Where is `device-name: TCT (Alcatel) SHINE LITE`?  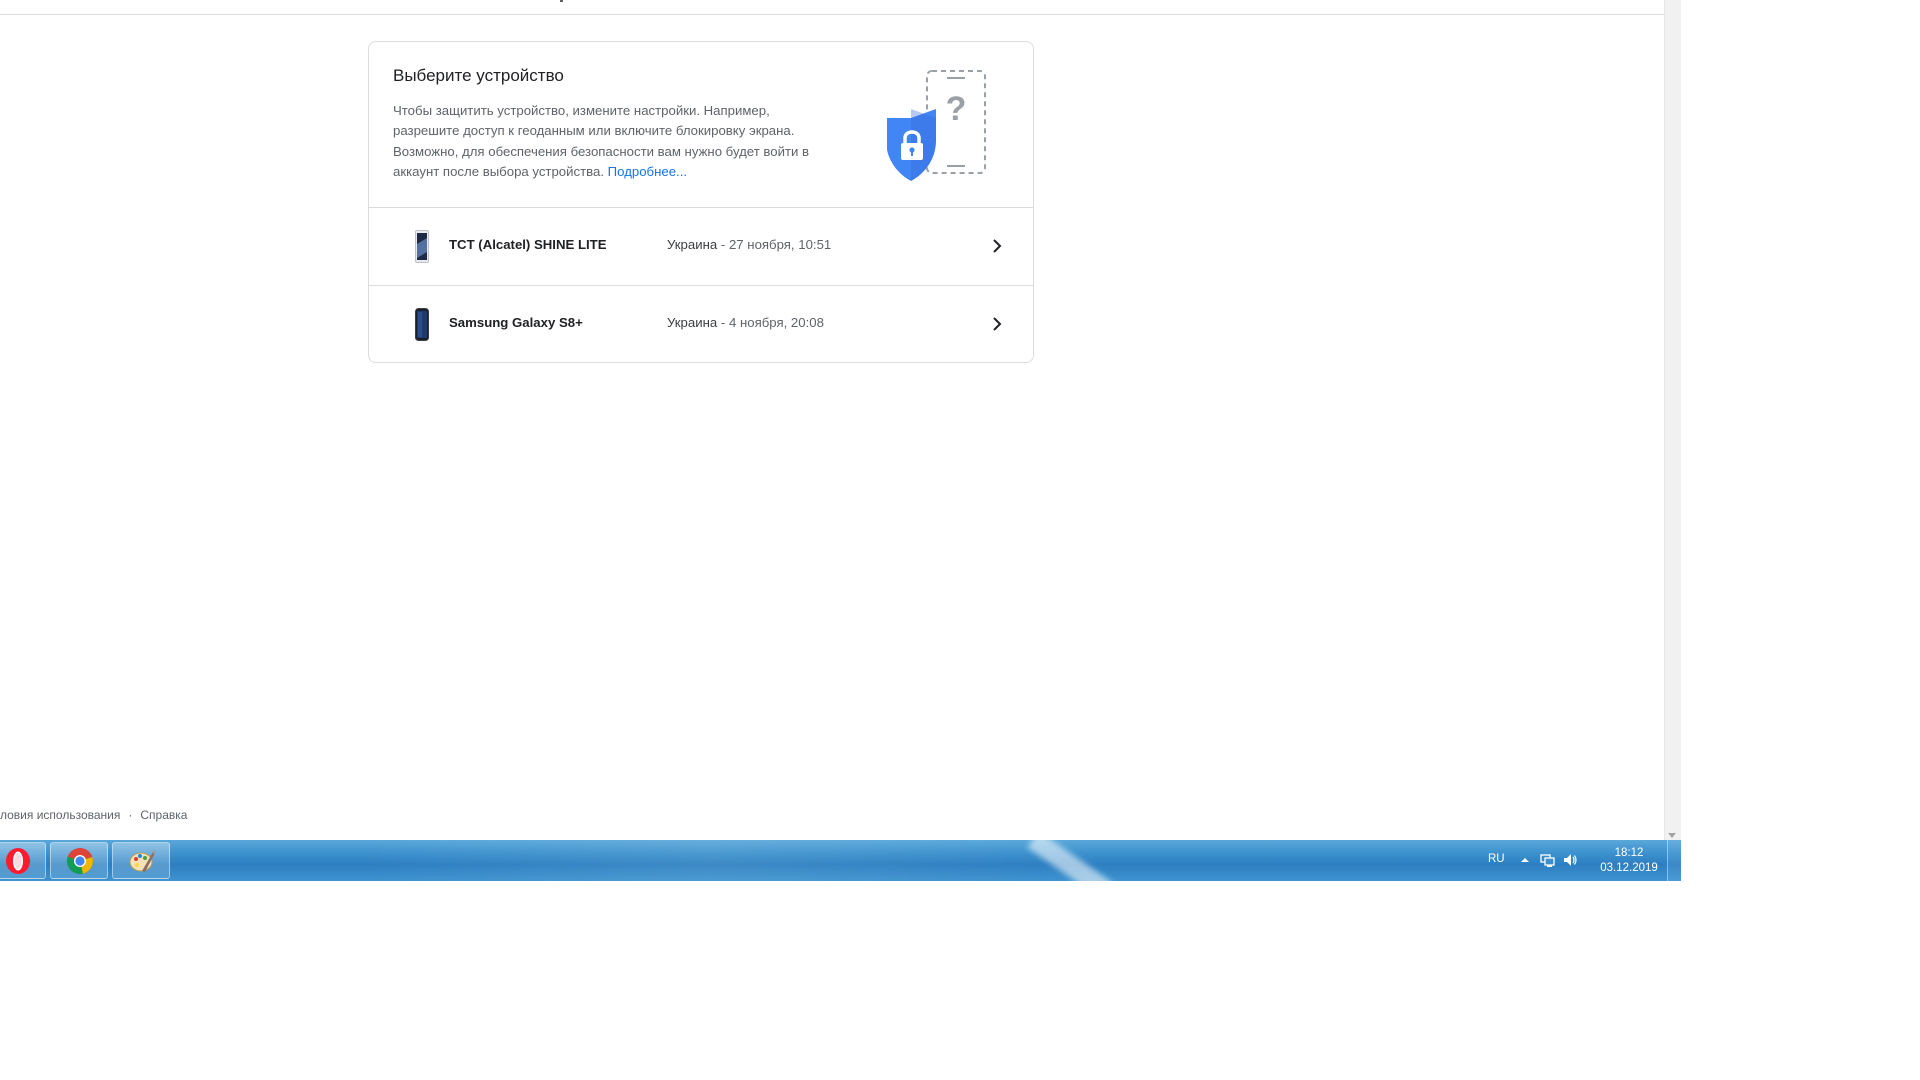
device-name: TCT (Alcatel) SHINE LITE is located at coordinates (528, 244).